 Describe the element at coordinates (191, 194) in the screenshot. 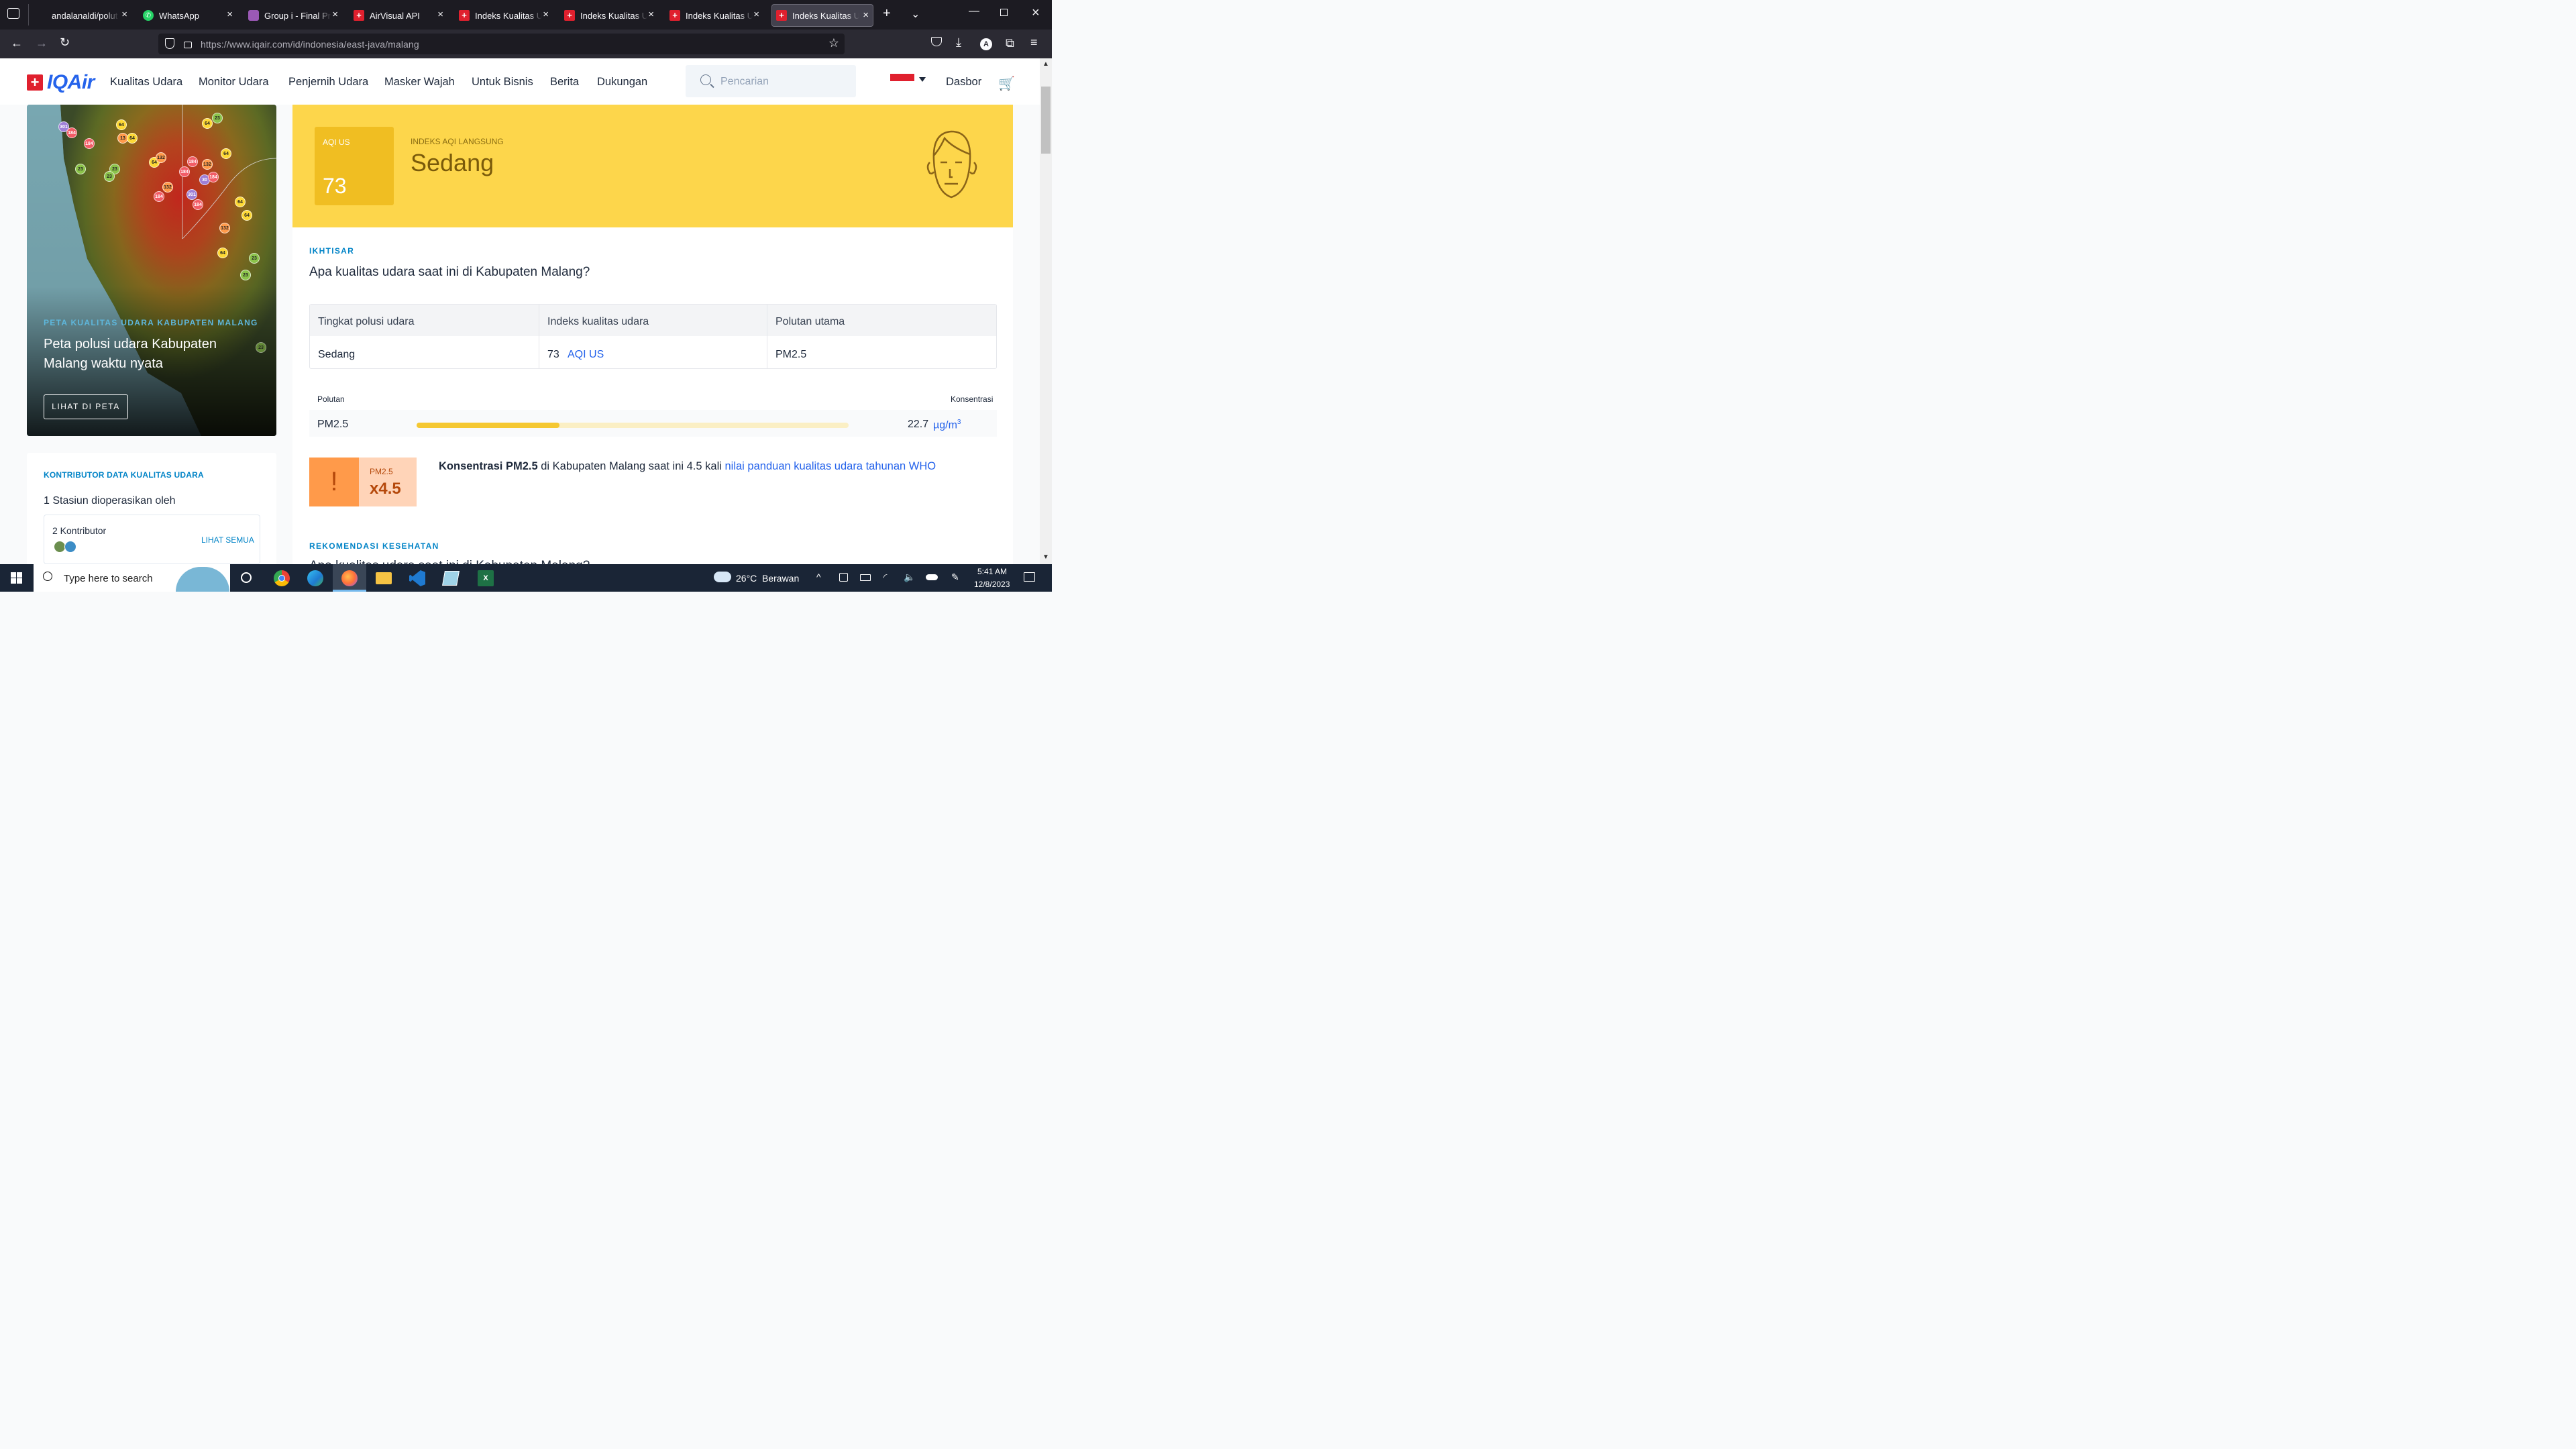

I see `aqi-marker: 301` at that location.